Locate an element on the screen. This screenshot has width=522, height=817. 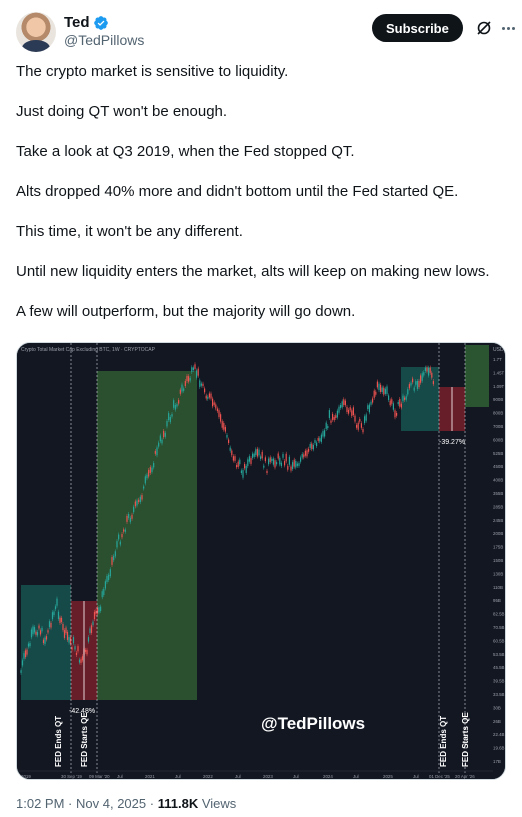
time-tick-label: 2023 is located at coordinates (268, 776).